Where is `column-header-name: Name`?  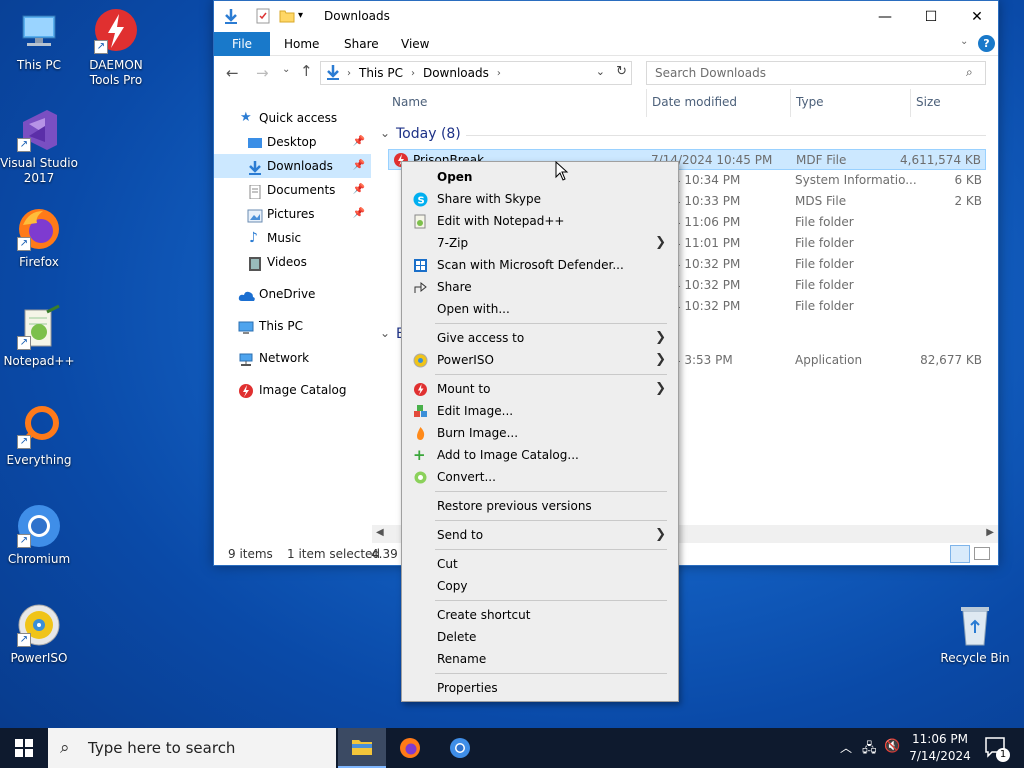
column-header-name: Name is located at coordinates (409, 102).